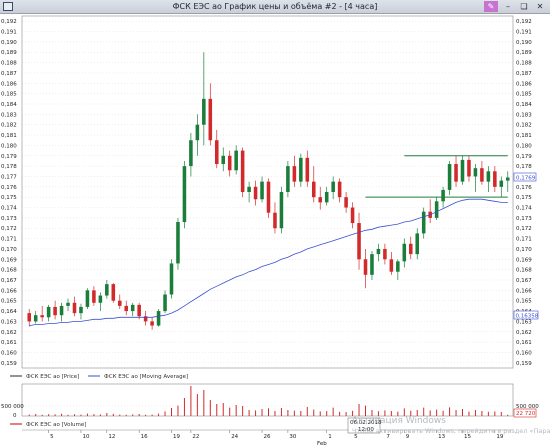 The height and width of the screenshot is (448, 550). I want to click on volume-tick-left: 0, so click(15, 416).